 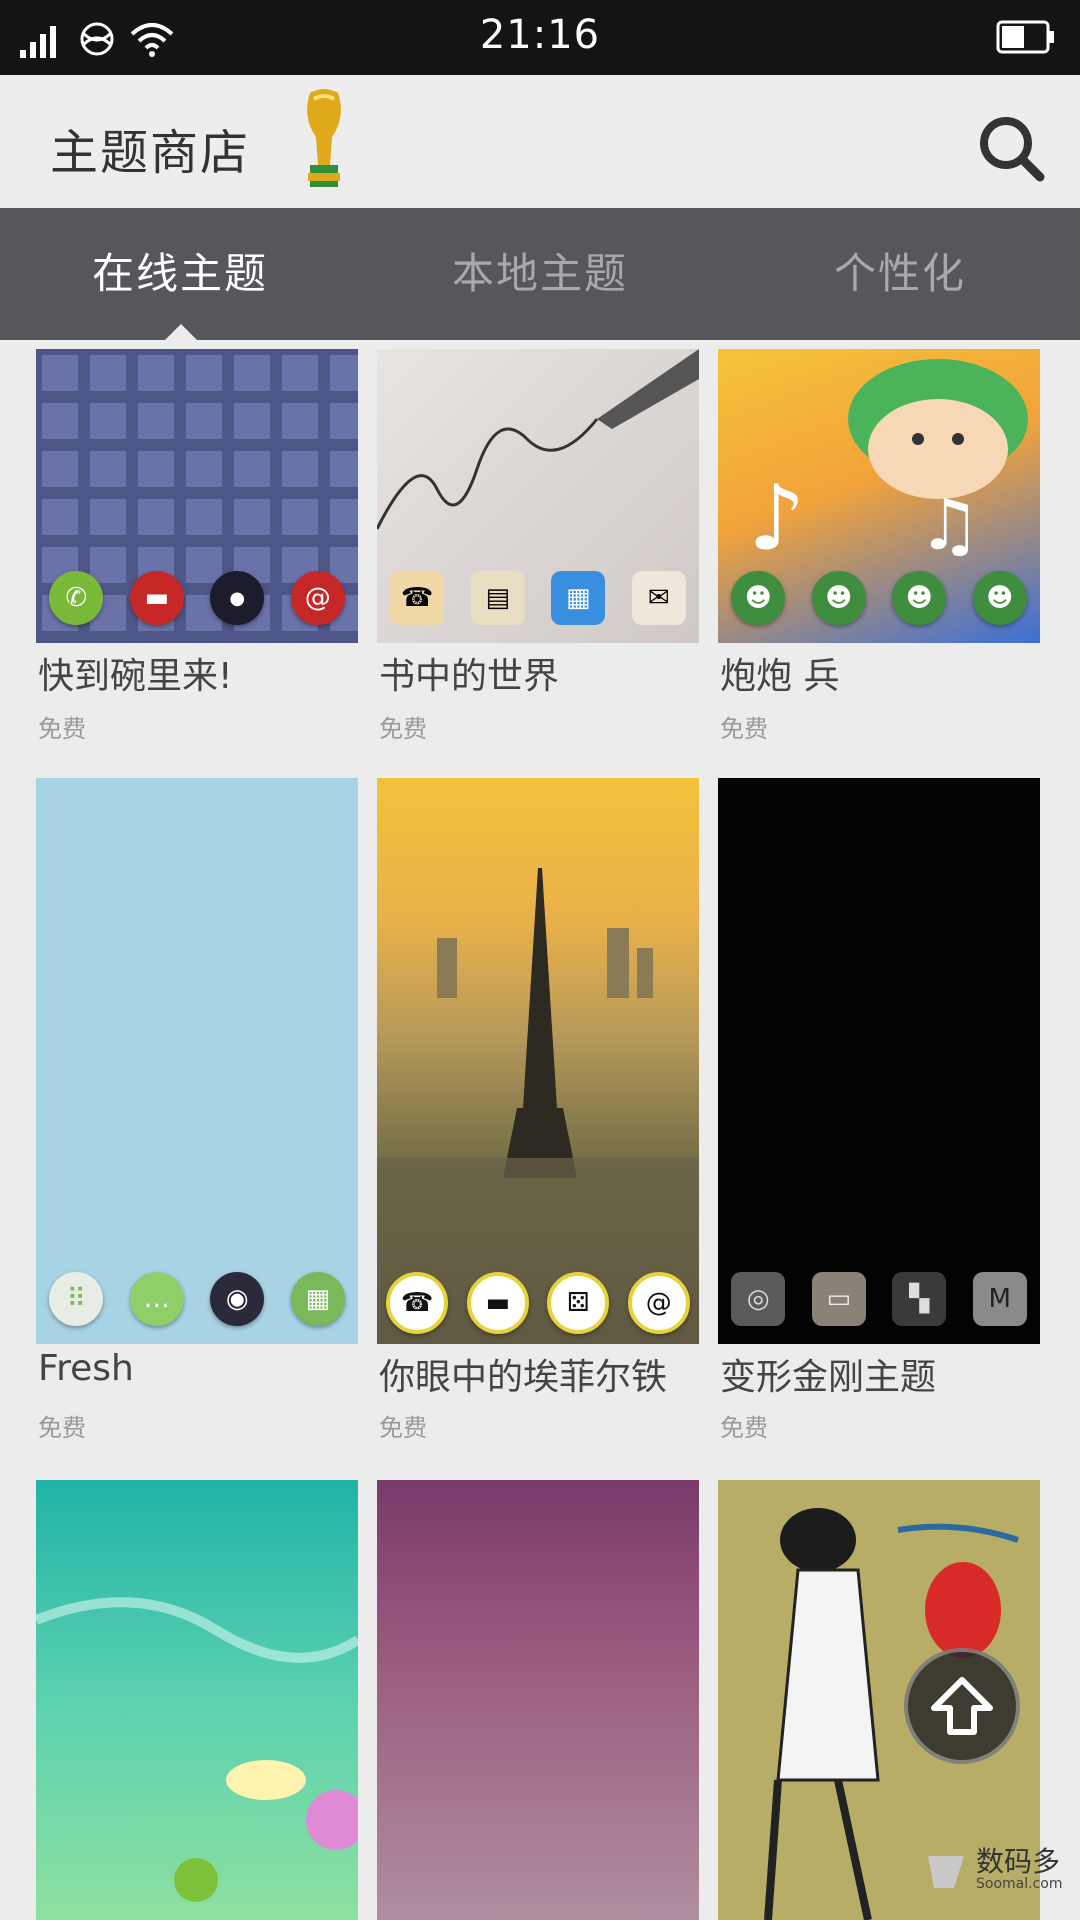 I want to click on watermark-main: 数码多, so click(x=1018, y=1861).